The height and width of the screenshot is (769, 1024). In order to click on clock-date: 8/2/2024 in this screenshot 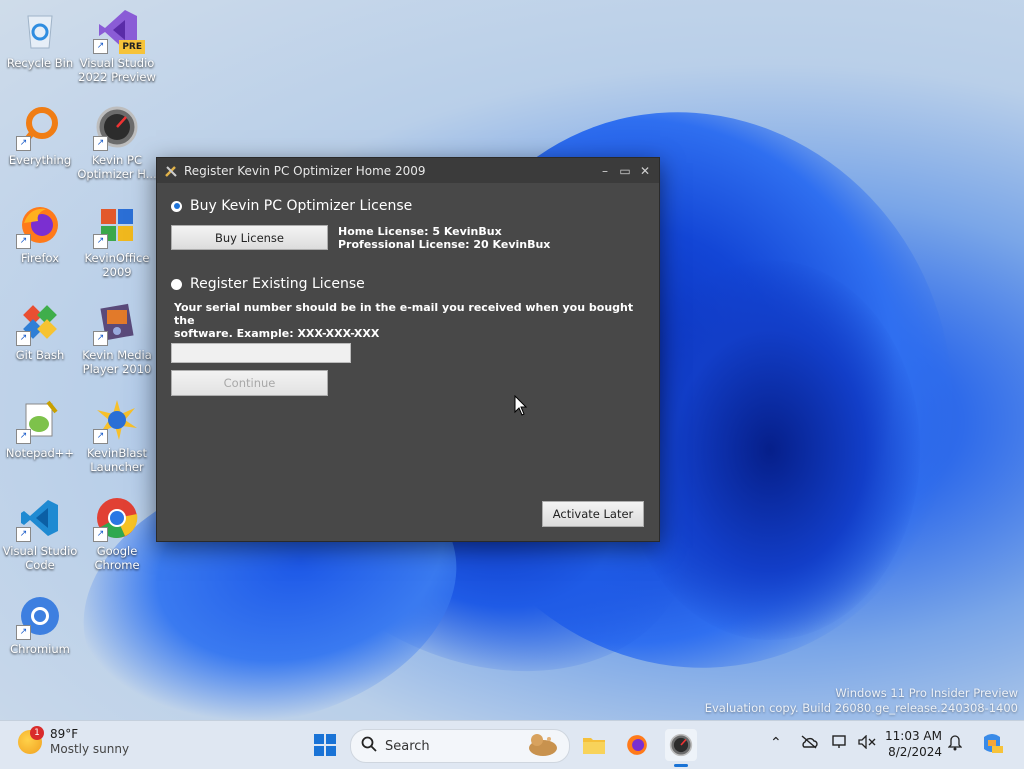, I will do `click(915, 752)`.